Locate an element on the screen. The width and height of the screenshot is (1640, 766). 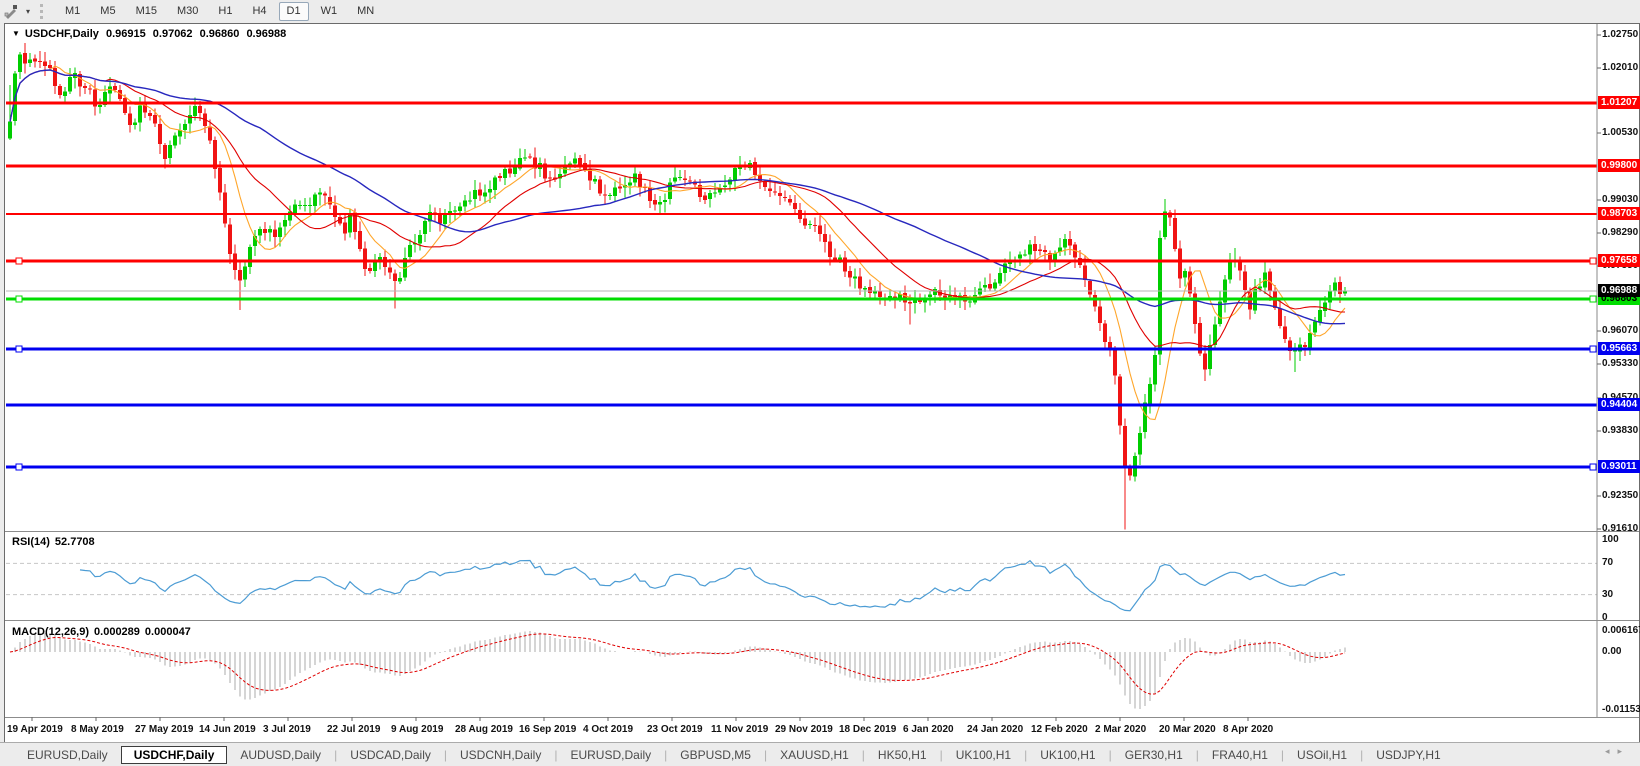
date-axis-label: 29 Nov 2019 is located at coordinates (804, 729).